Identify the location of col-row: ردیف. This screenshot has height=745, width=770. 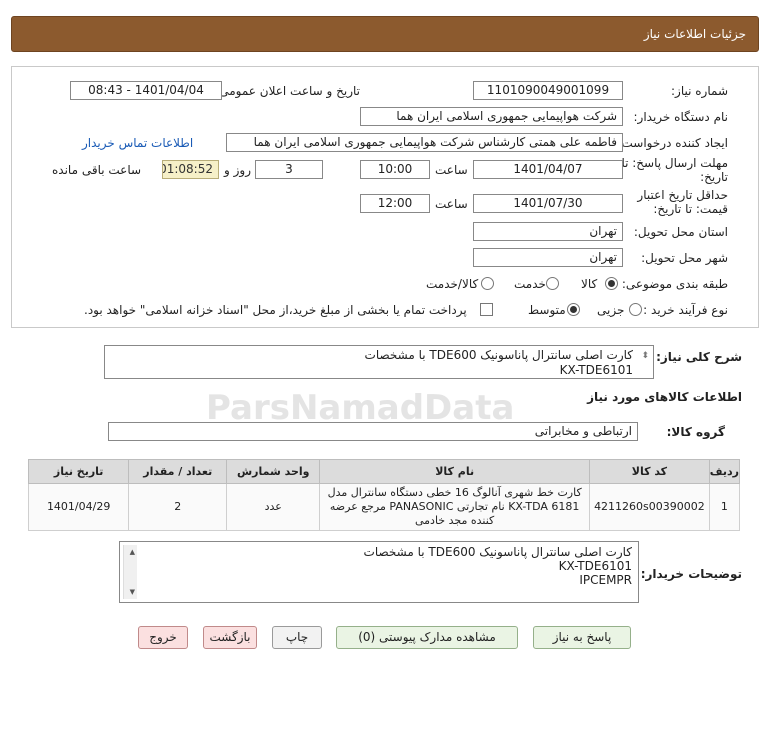
(724, 471).